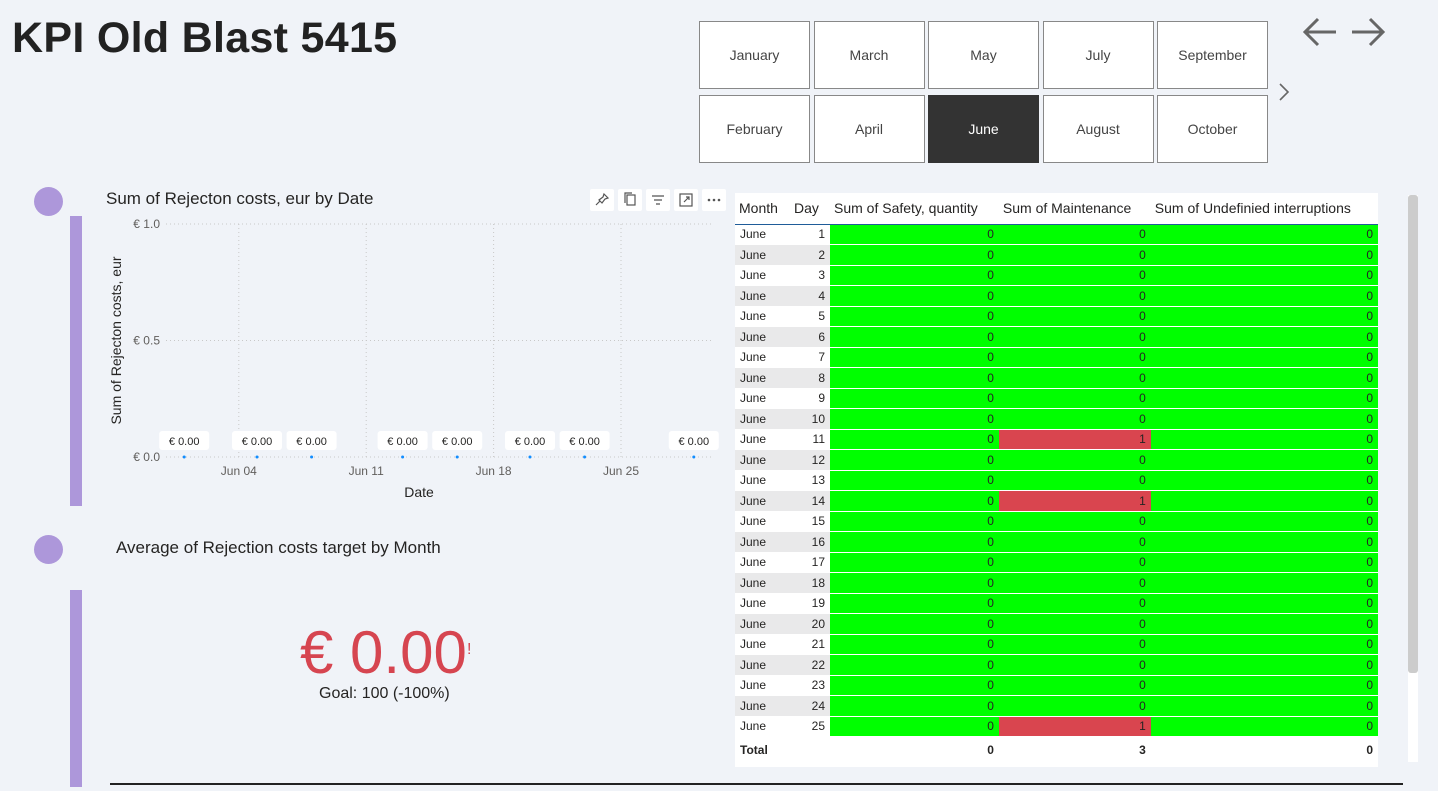 The width and height of the screenshot is (1438, 791). Describe the element at coordinates (1056, 542) in the screenshot. I see `table-row: June 16 0 0 0` at that location.